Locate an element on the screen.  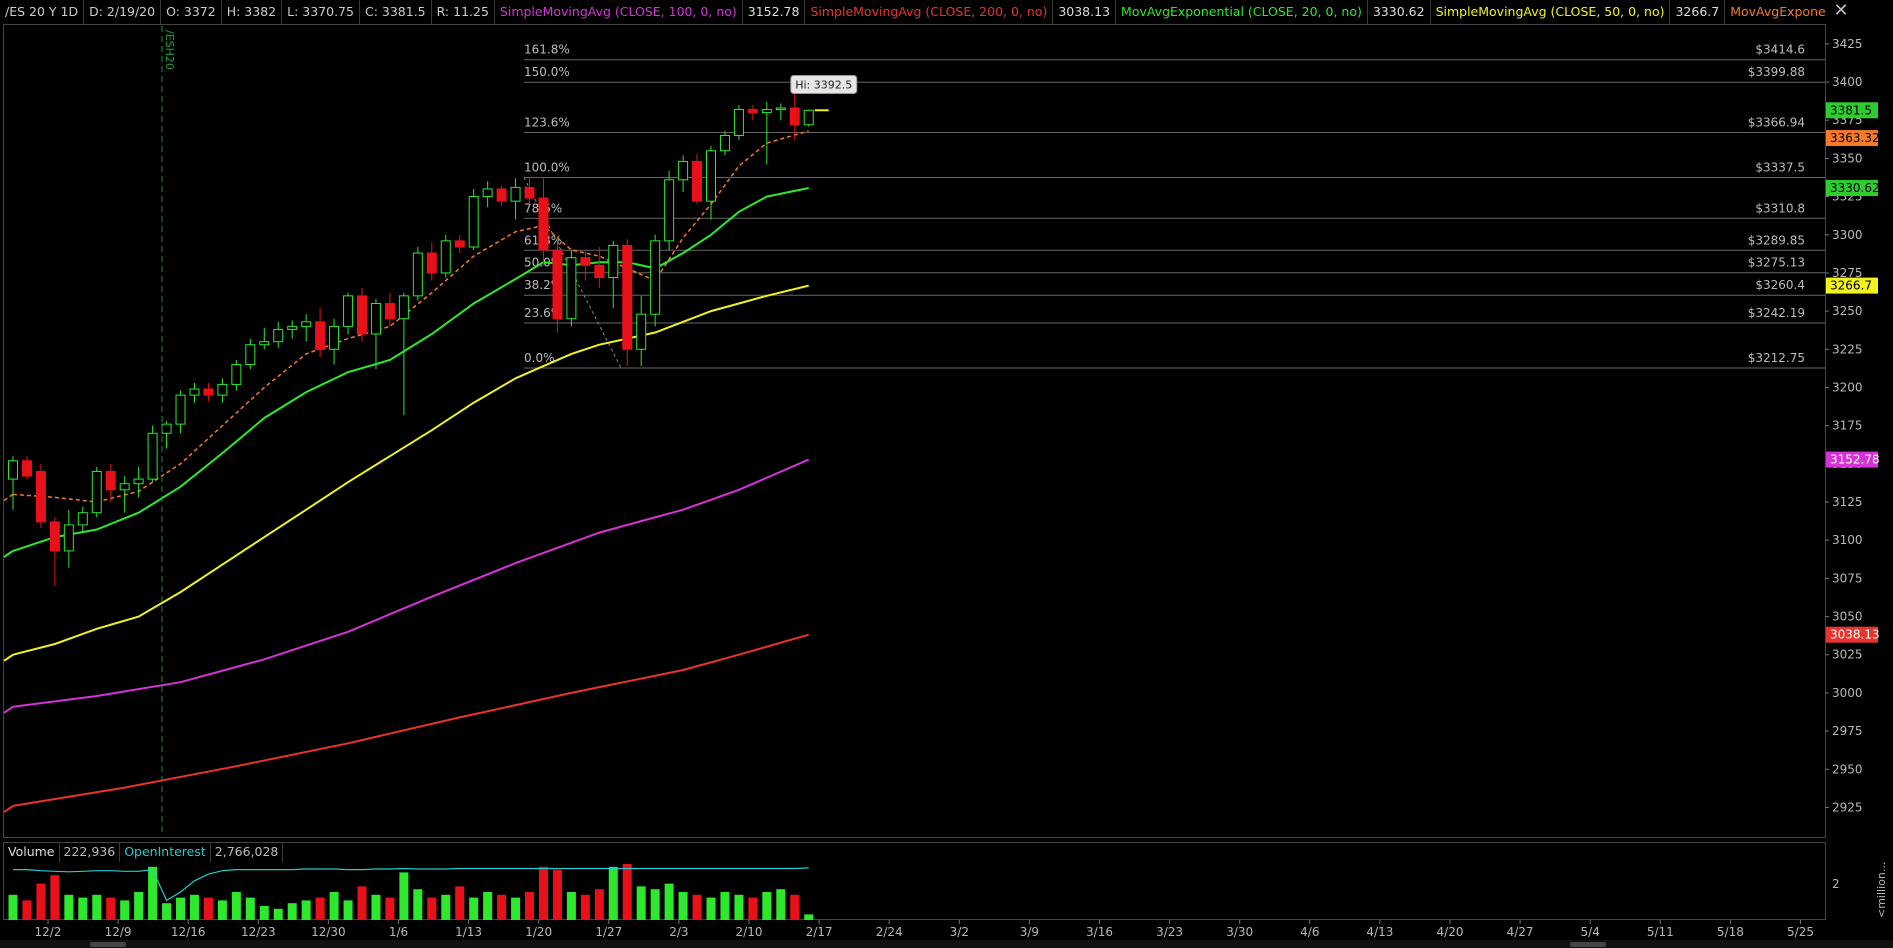
study-ema20-value: 3330.62 is located at coordinates (1399, 12).